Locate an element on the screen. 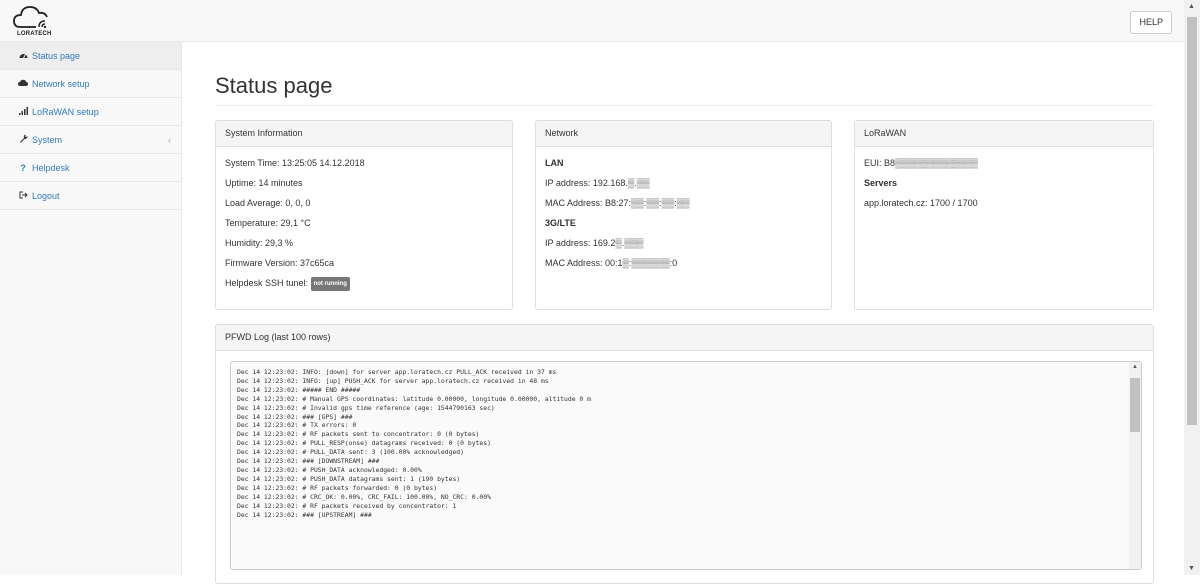 The image size is (1200, 584). panel-heading: System Information is located at coordinates (364, 134).